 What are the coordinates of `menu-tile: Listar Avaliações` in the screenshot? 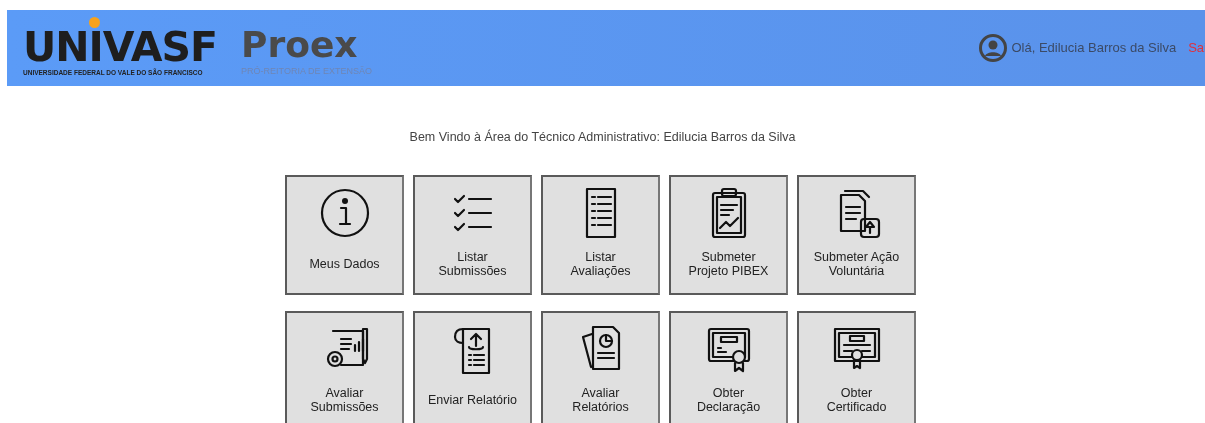 It's located at (600, 234).